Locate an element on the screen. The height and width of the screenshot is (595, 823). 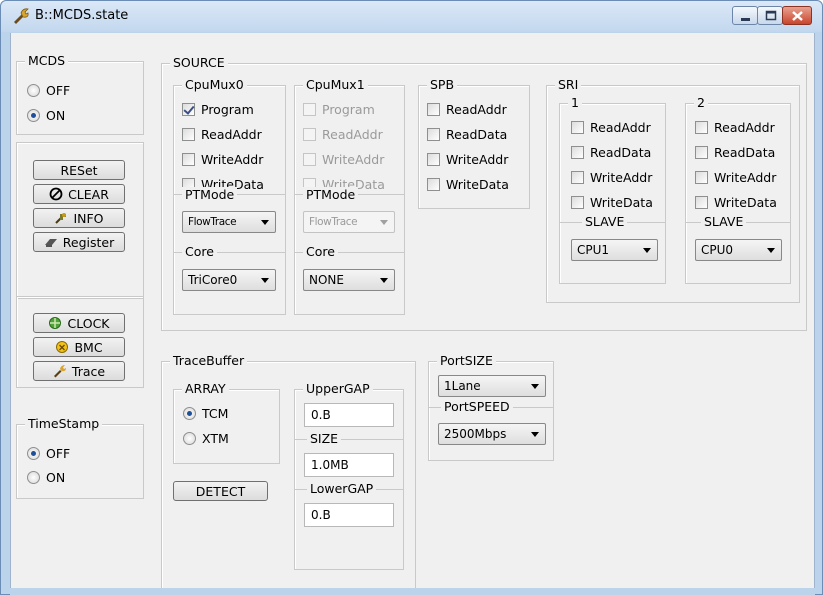
maximize-icon is located at coordinates (771, 15).